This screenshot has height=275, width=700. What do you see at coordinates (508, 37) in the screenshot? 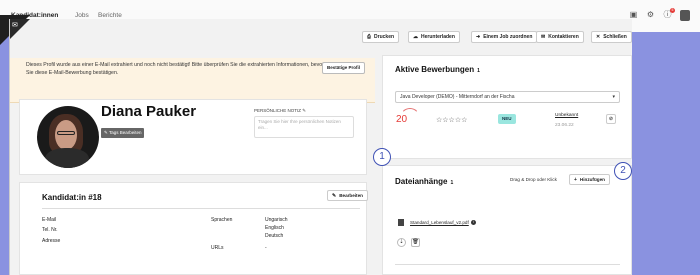
I see `assign-job-label: Einem Job zuordnen` at bounding box center [508, 37].